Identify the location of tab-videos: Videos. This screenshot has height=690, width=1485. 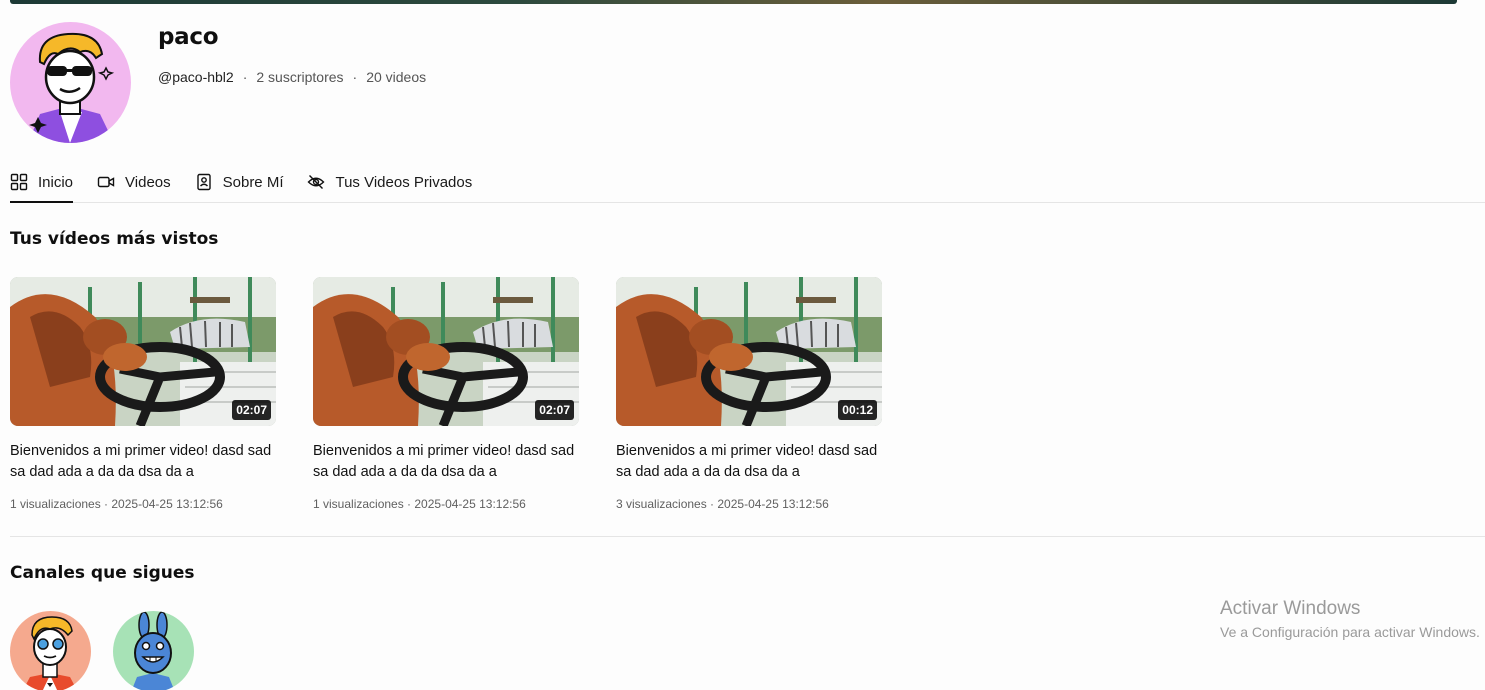
(134, 182).